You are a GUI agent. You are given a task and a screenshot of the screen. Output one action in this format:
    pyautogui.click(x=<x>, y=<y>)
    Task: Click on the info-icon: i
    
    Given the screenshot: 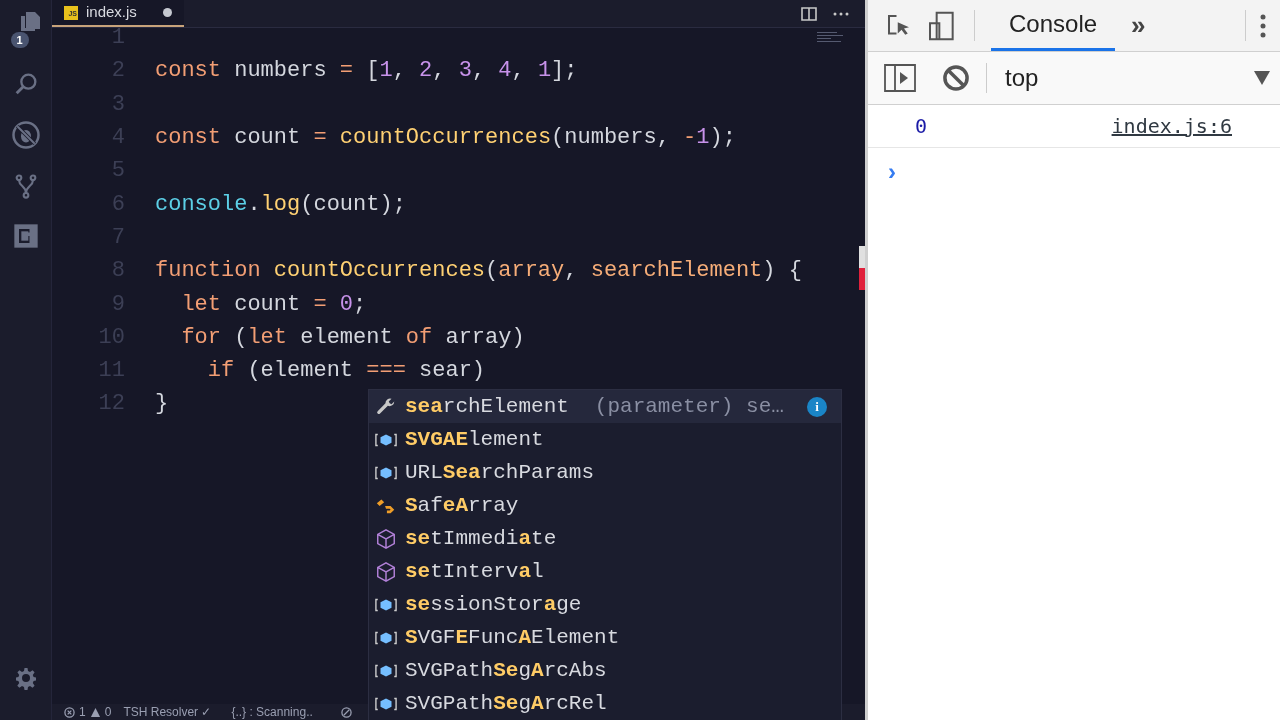 What is the action you would take?
    pyautogui.click(x=817, y=406)
    